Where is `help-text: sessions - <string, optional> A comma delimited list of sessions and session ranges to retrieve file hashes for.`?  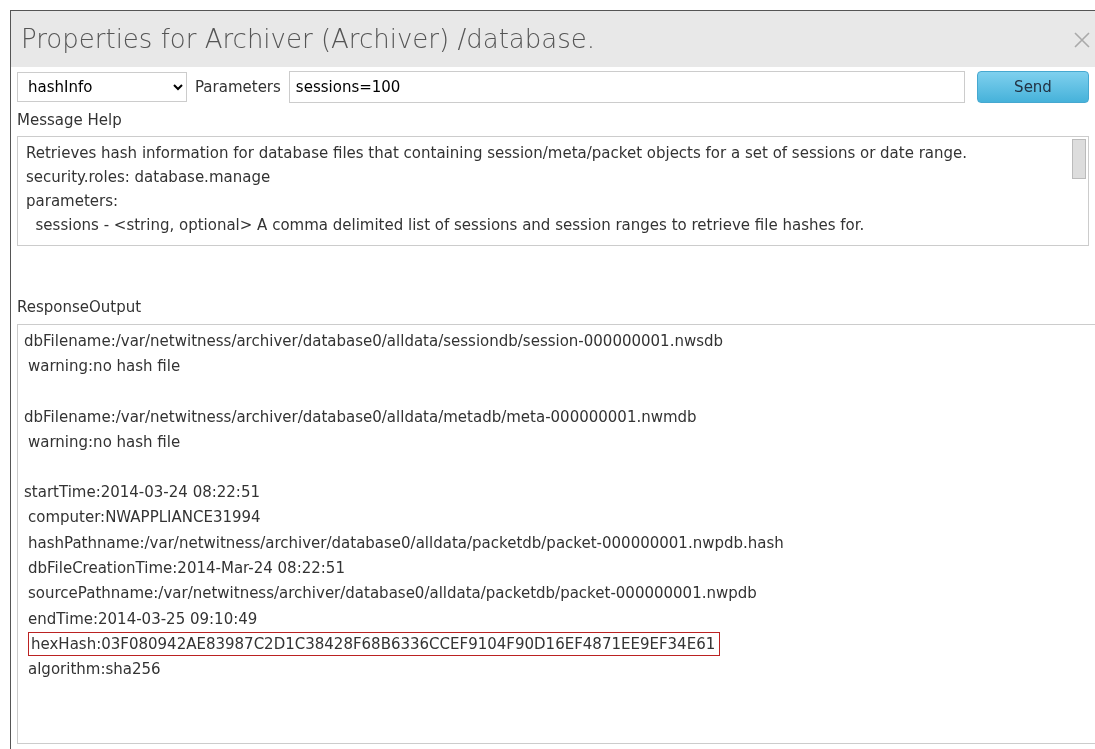
help-text: sessions - <string, optional> A comma delimited list of sessions and session ranges to retrieve file hashes for. is located at coordinates (450, 225).